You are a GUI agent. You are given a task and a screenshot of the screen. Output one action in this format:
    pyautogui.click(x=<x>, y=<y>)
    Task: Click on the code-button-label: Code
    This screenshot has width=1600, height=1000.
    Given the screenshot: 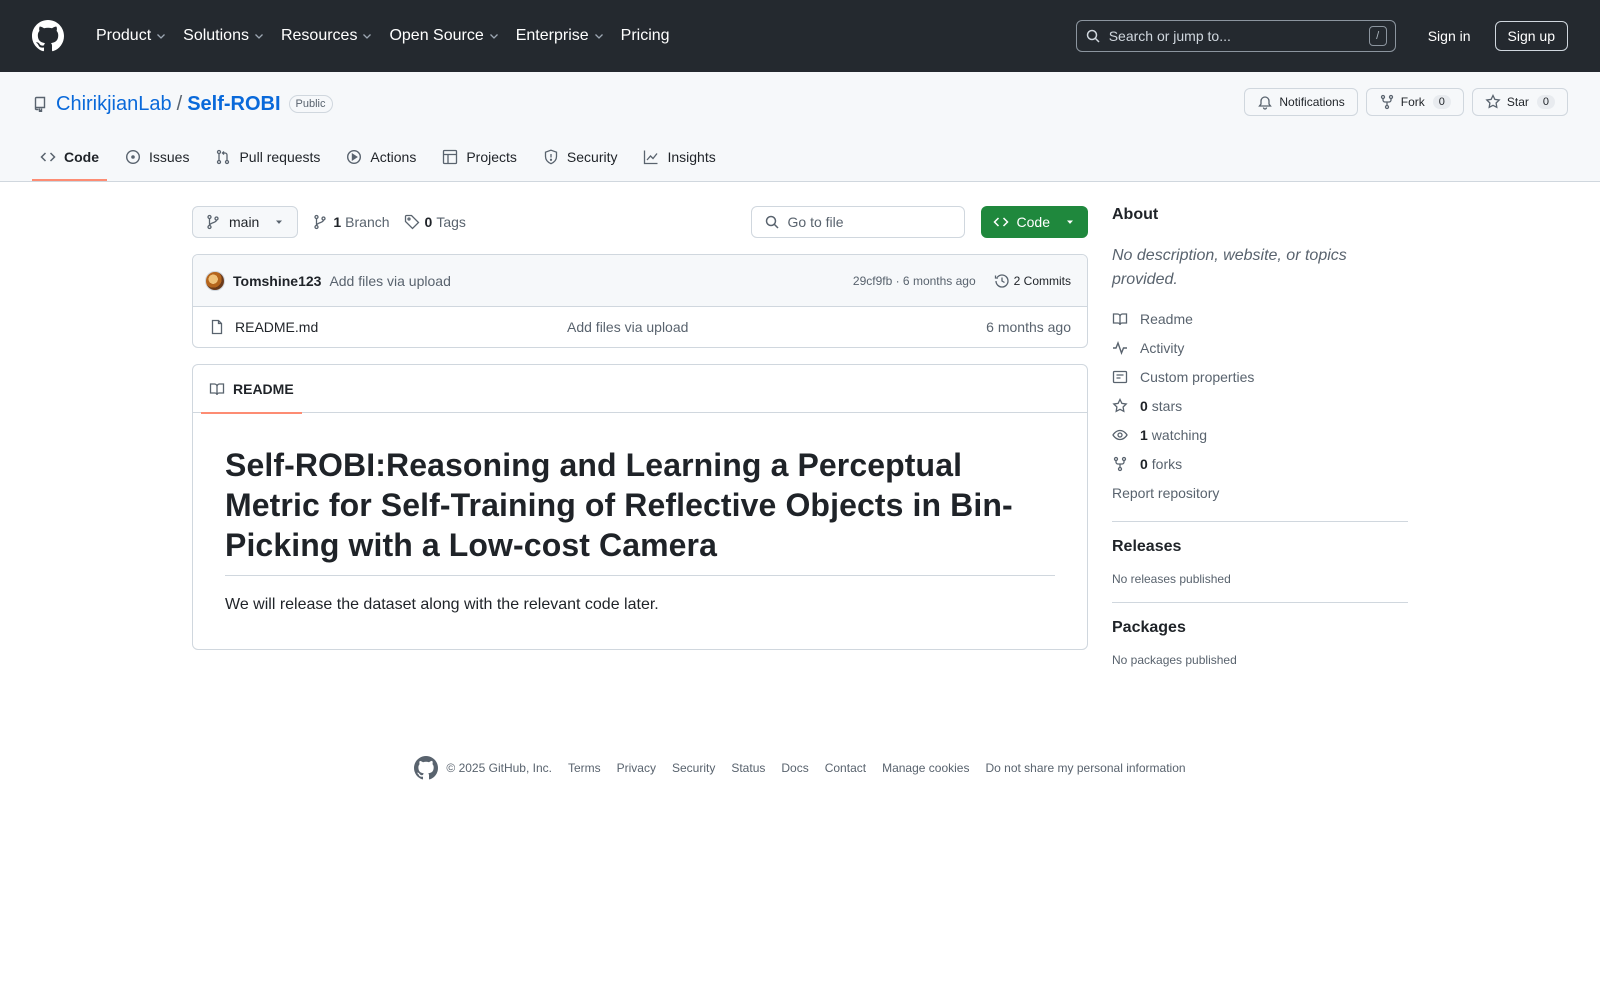 What is the action you would take?
    pyautogui.click(x=1033, y=222)
    